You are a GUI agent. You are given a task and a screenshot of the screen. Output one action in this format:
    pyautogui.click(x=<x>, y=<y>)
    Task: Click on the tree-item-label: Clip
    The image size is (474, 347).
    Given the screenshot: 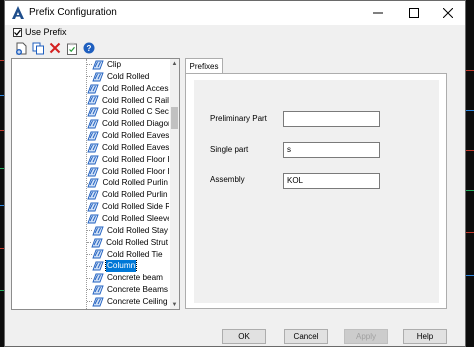 What is the action you would take?
    pyautogui.click(x=114, y=64)
    